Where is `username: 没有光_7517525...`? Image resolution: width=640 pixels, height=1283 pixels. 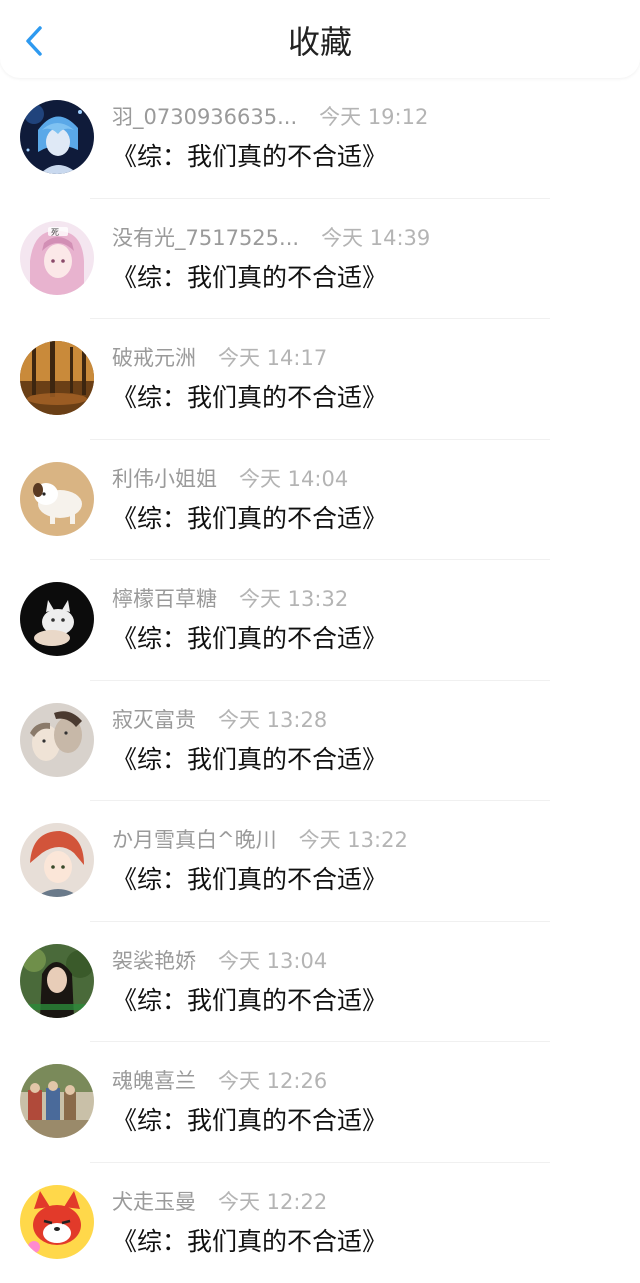 username: 没有光_7517525... is located at coordinates (205, 238).